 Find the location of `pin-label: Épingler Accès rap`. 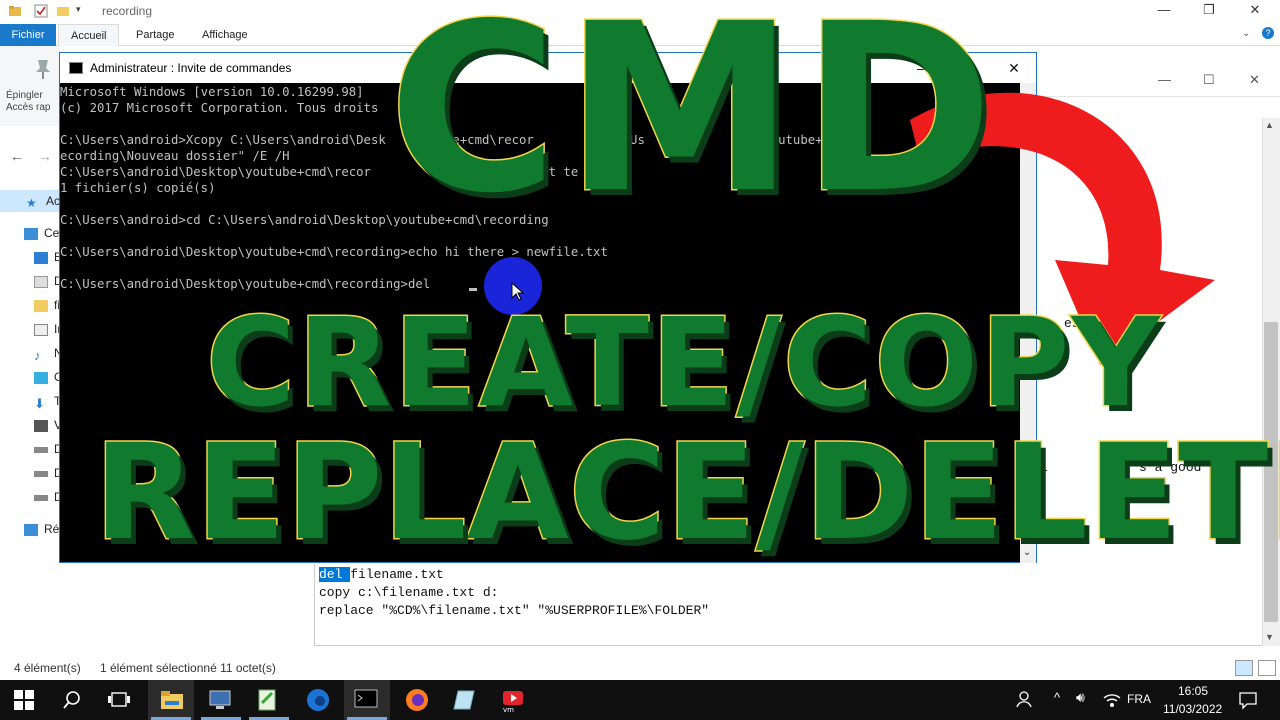

pin-label: Épingler Accès rap is located at coordinates (28, 102).